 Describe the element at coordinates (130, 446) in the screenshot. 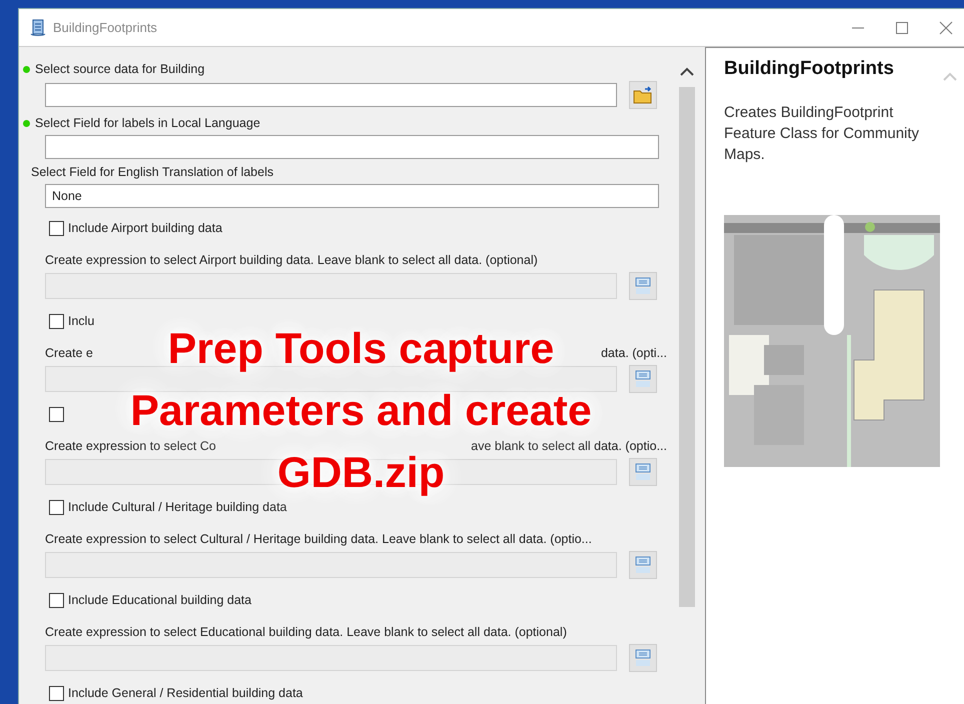

I see `expression-label: Create expression to select Co` at that location.